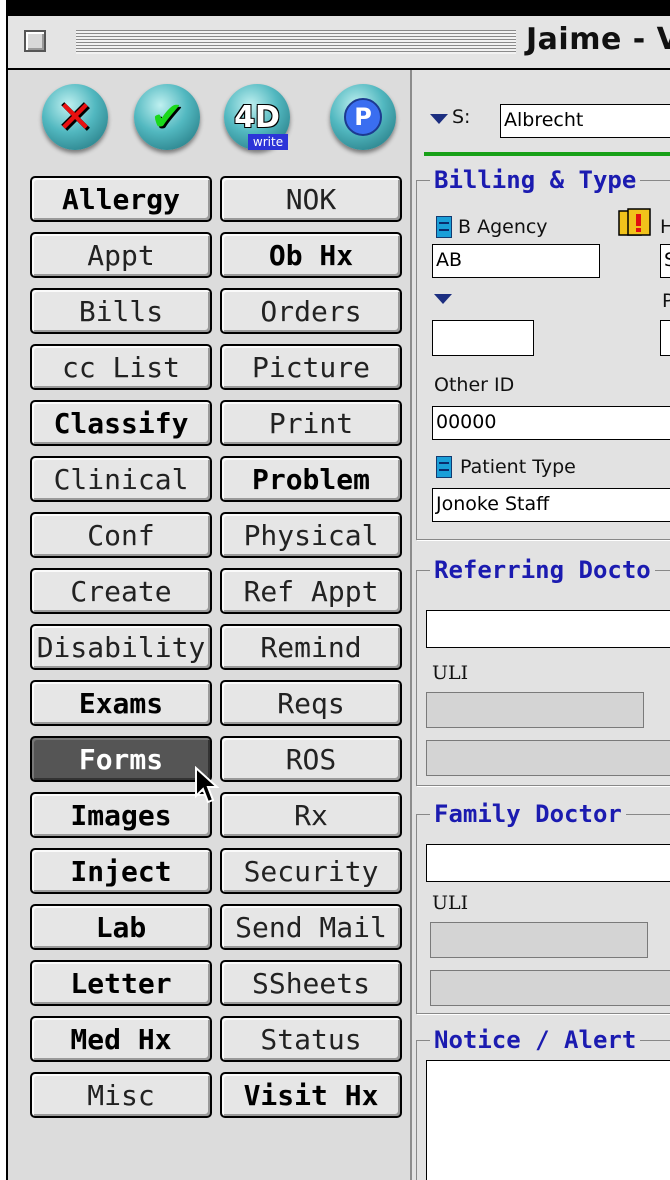  I want to click on status-button: Status, so click(311, 1039).